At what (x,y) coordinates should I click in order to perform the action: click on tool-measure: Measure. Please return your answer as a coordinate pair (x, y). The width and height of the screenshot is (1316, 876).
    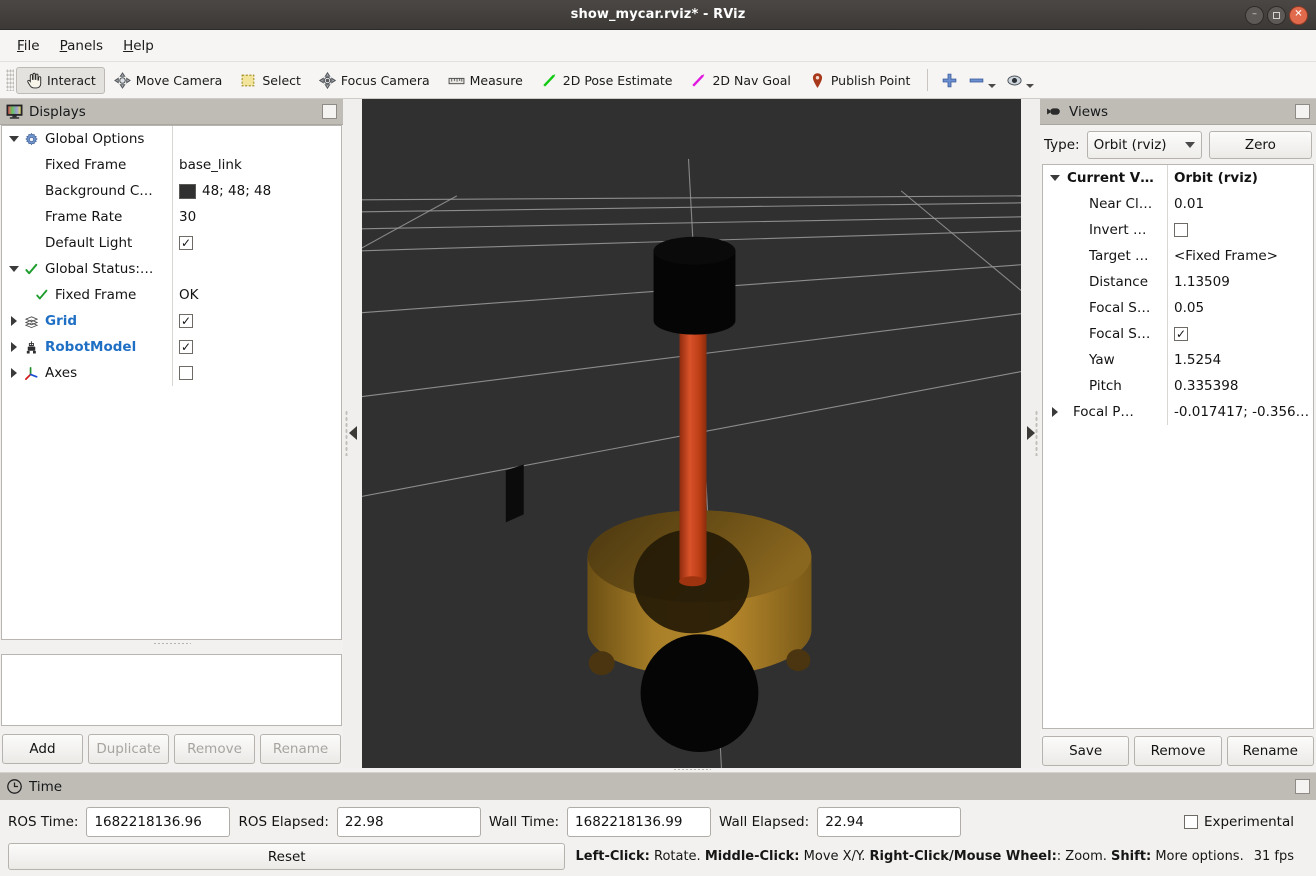
    Looking at the image, I should click on (485, 80).